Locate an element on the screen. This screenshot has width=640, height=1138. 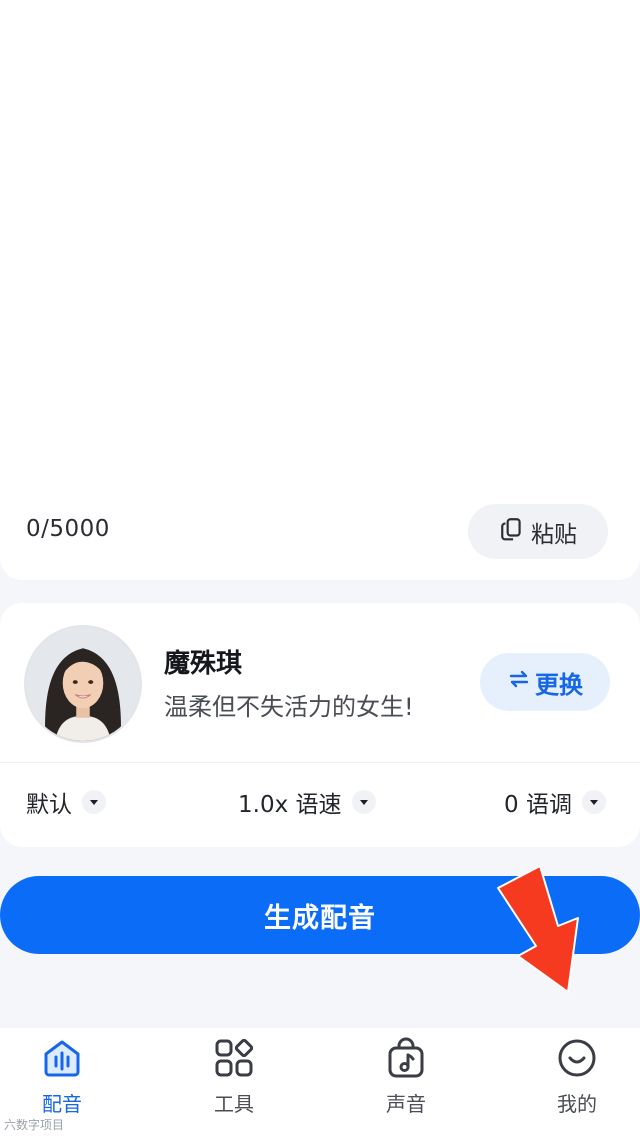
style-value: 默认 is located at coordinates (49, 805).